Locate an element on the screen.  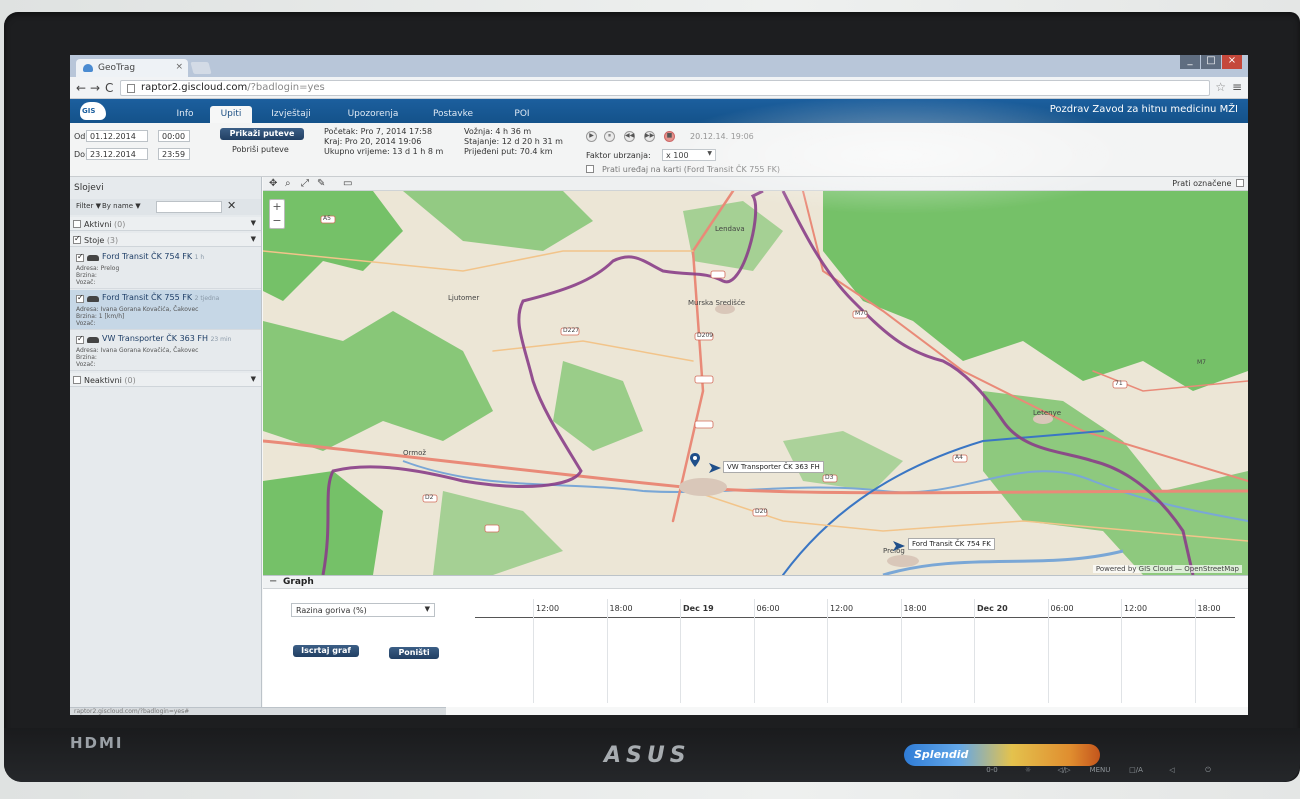
group-inactive-checkbox is located at coordinates (77, 380).